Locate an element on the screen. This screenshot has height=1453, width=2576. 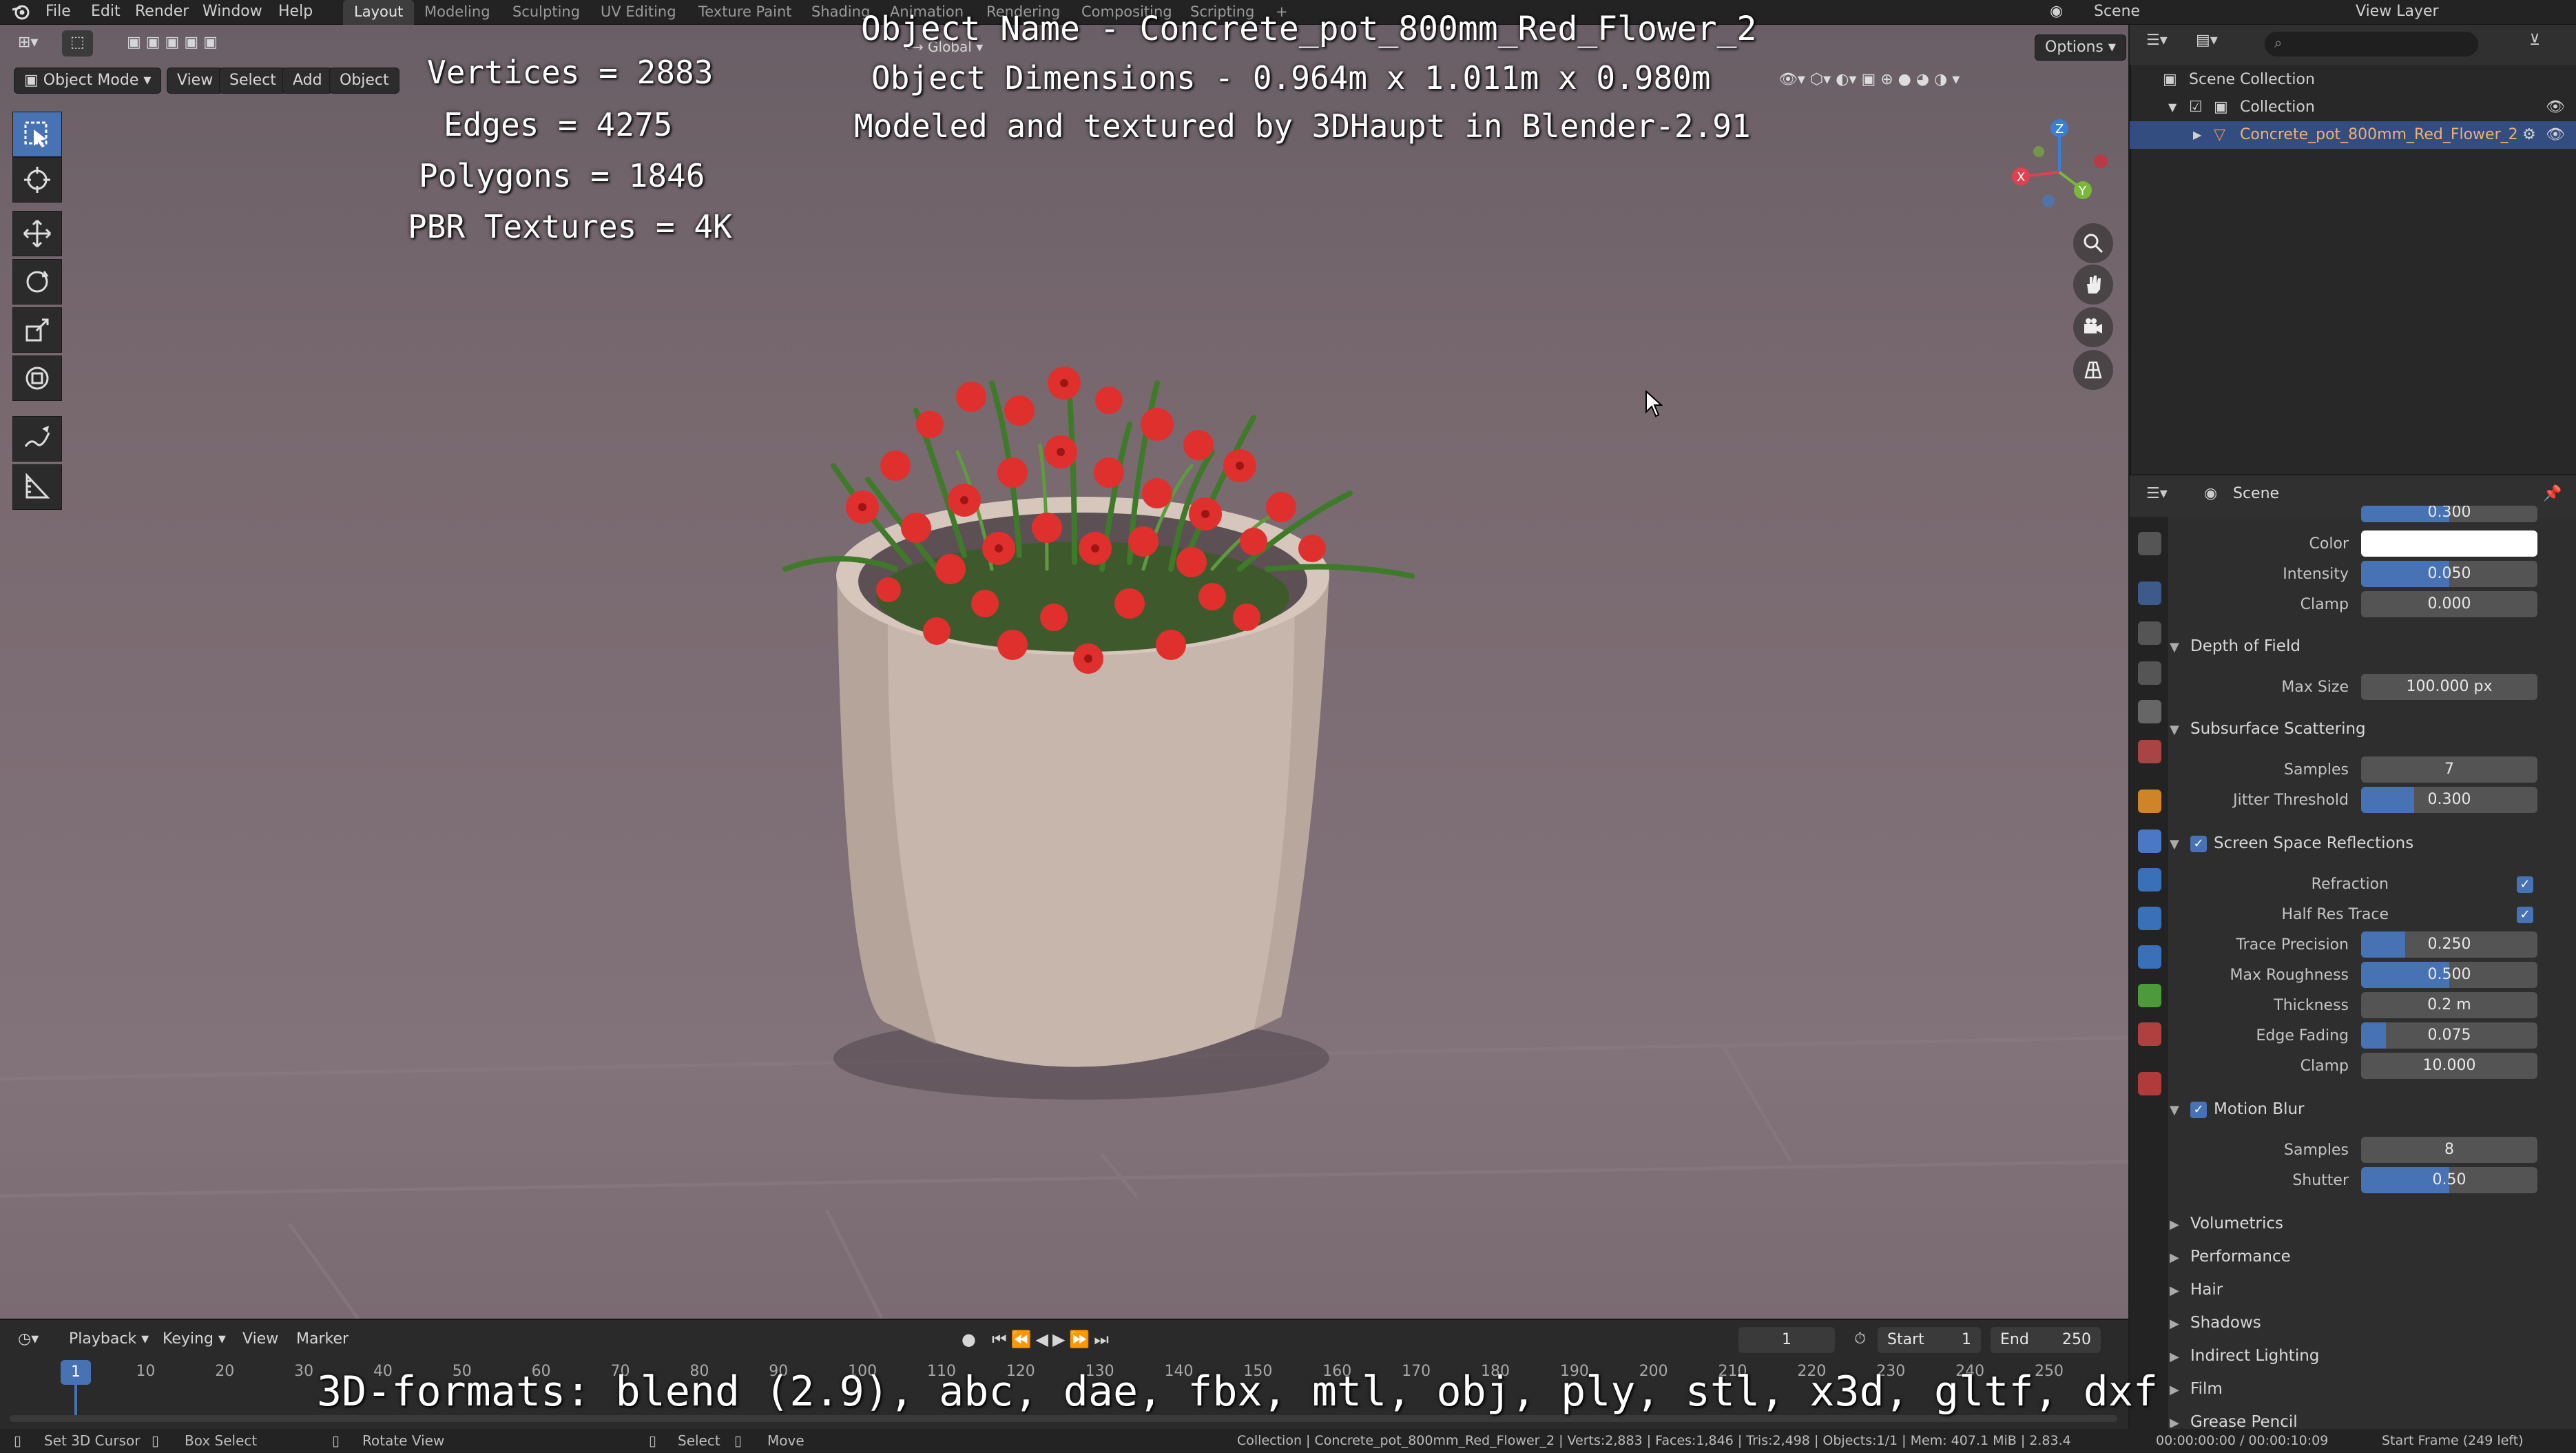
dof-section-header: ▼ Depth of Field is located at coordinates (2373, 646).